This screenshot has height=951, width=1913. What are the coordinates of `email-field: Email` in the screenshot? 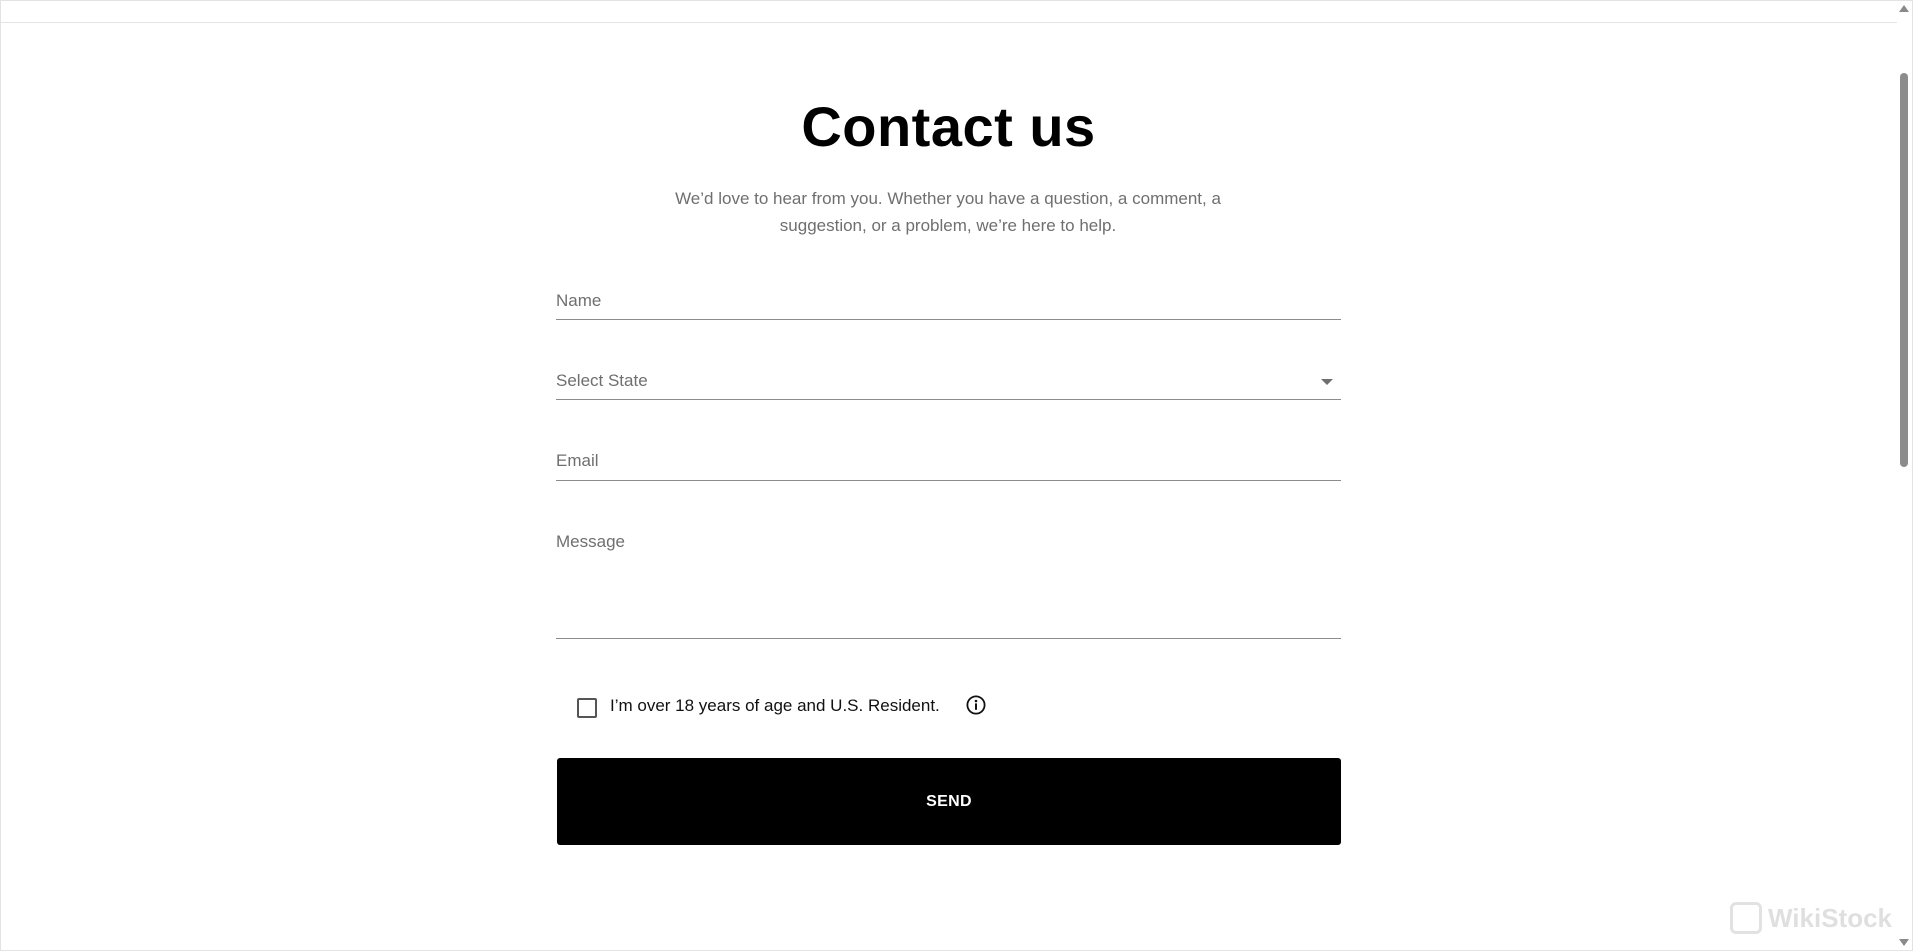 It's located at (948, 462).